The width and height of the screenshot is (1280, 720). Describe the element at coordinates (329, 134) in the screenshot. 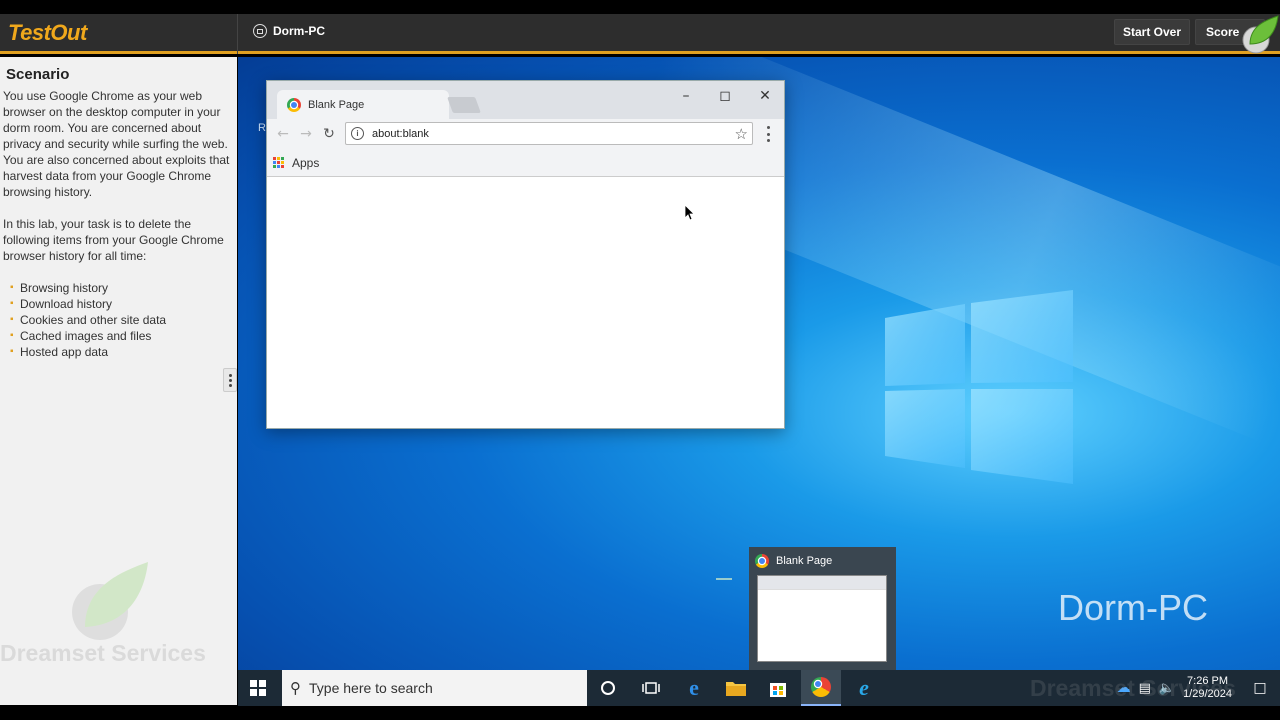

I see `reload-icon: ↻` at that location.